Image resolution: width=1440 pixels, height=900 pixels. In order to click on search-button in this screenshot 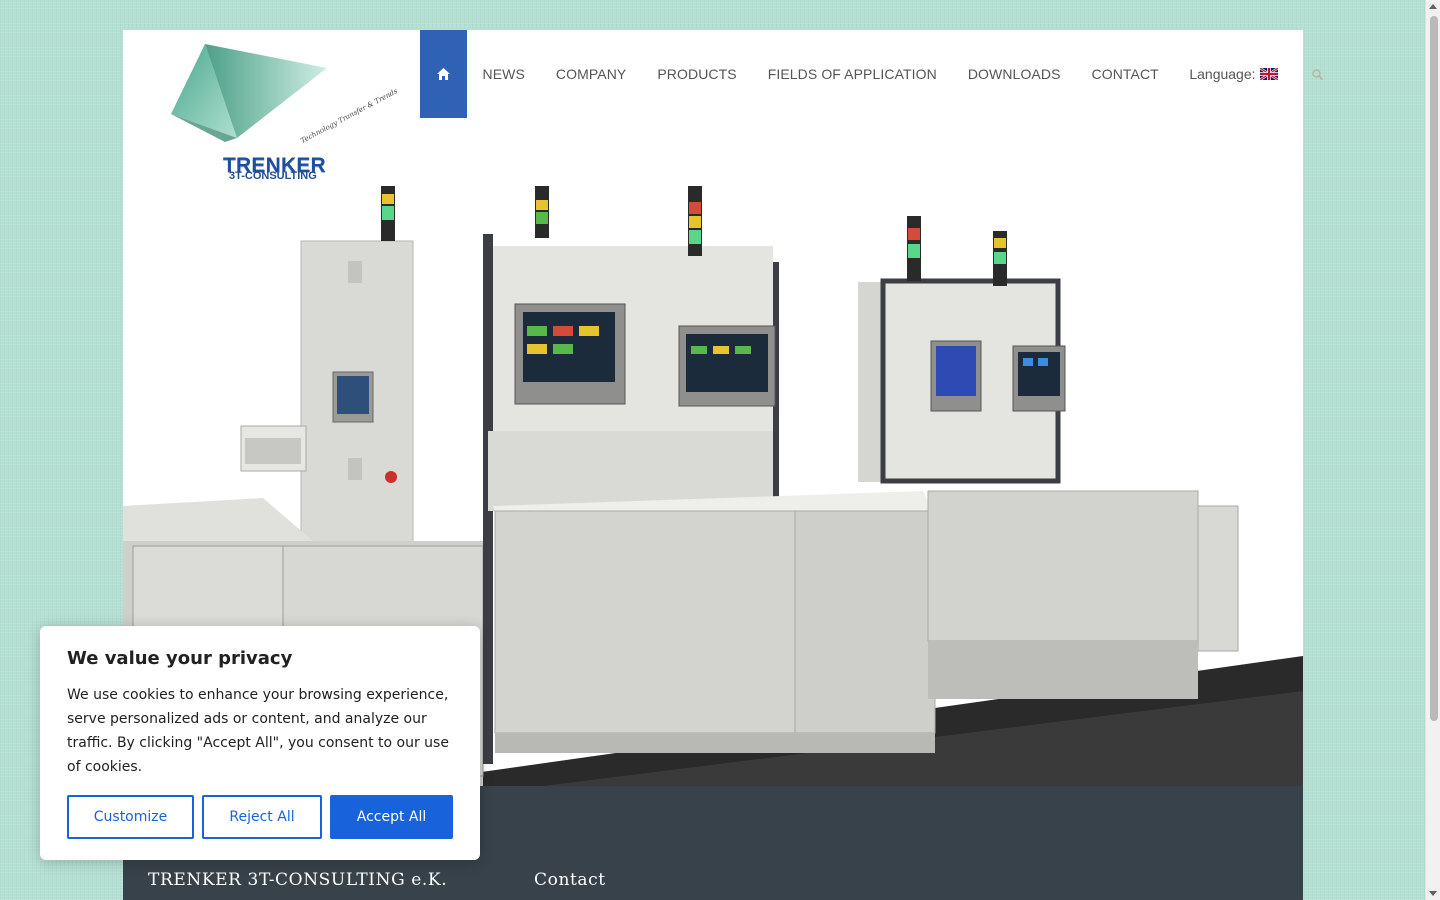, I will do `click(1318, 74)`.